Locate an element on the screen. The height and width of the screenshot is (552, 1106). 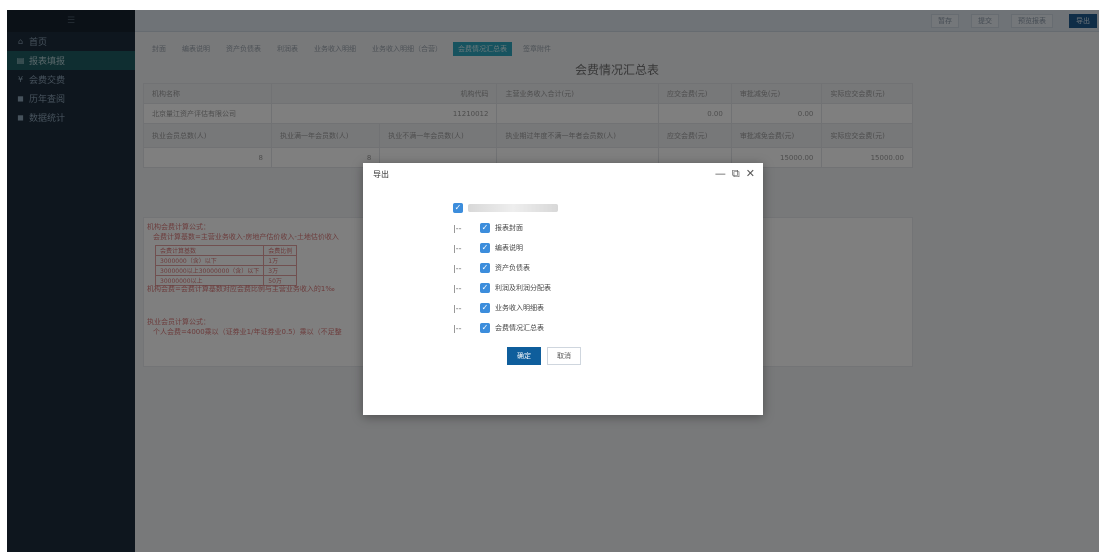
tree-item-instructions: |-- ✓ 编表说明 is located at coordinates (505, 248).